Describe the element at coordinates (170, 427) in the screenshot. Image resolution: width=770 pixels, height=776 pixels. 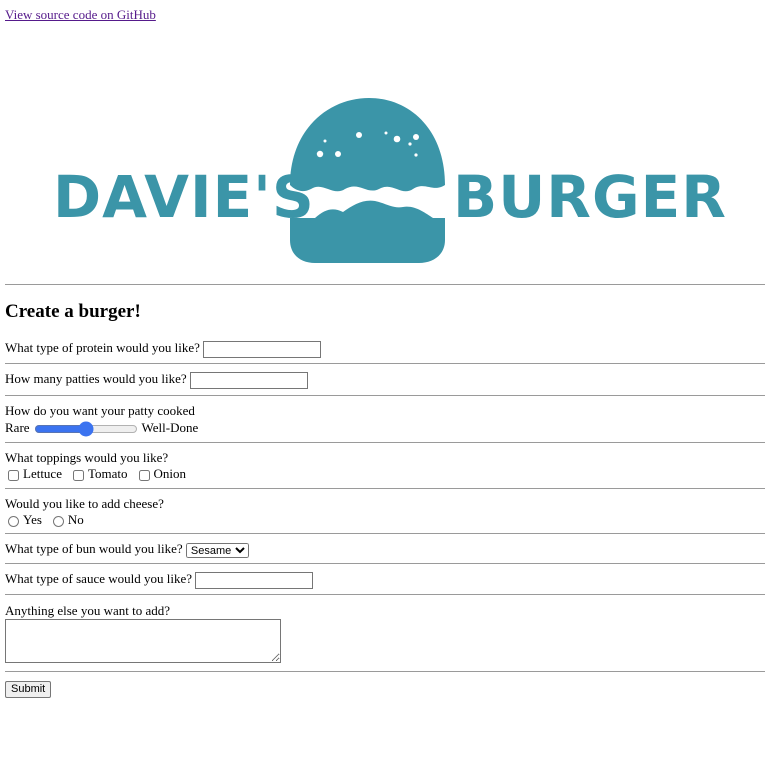
I see `cook-max-label: Well-Done` at that location.